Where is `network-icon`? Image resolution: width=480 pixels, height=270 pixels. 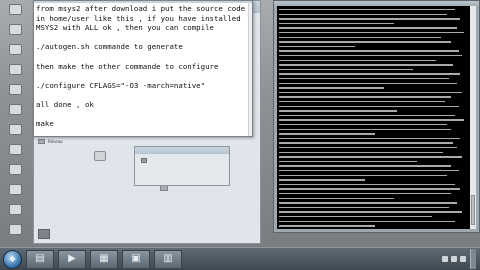 network-icon is located at coordinates (454, 259).